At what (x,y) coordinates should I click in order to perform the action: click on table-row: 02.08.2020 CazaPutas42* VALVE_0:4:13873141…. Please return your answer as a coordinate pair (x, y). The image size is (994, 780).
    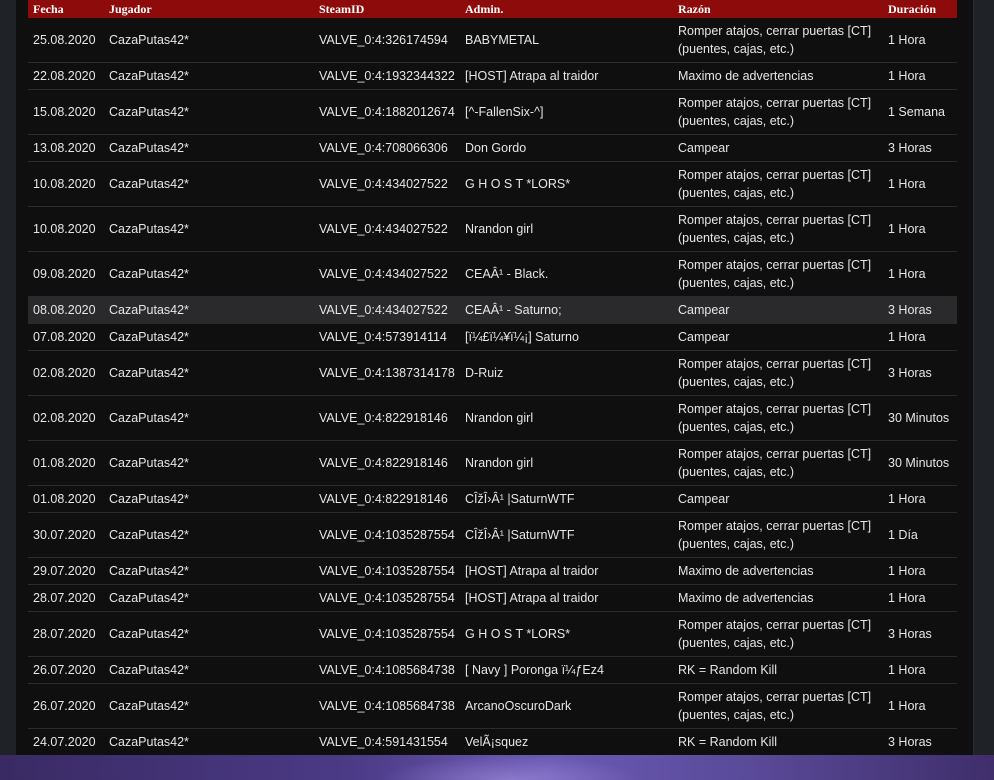
    Looking at the image, I should click on (492, 373).